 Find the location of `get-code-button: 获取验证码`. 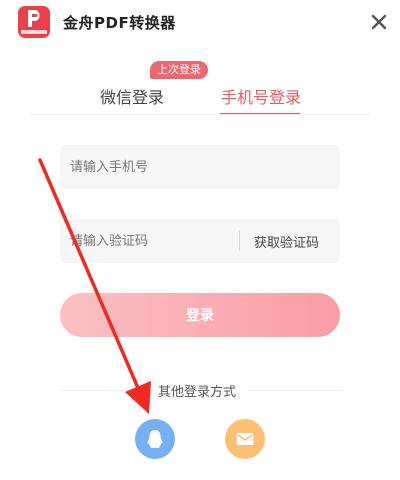

get-code-button: 获取验证码 is located at coordinates (286, 241).